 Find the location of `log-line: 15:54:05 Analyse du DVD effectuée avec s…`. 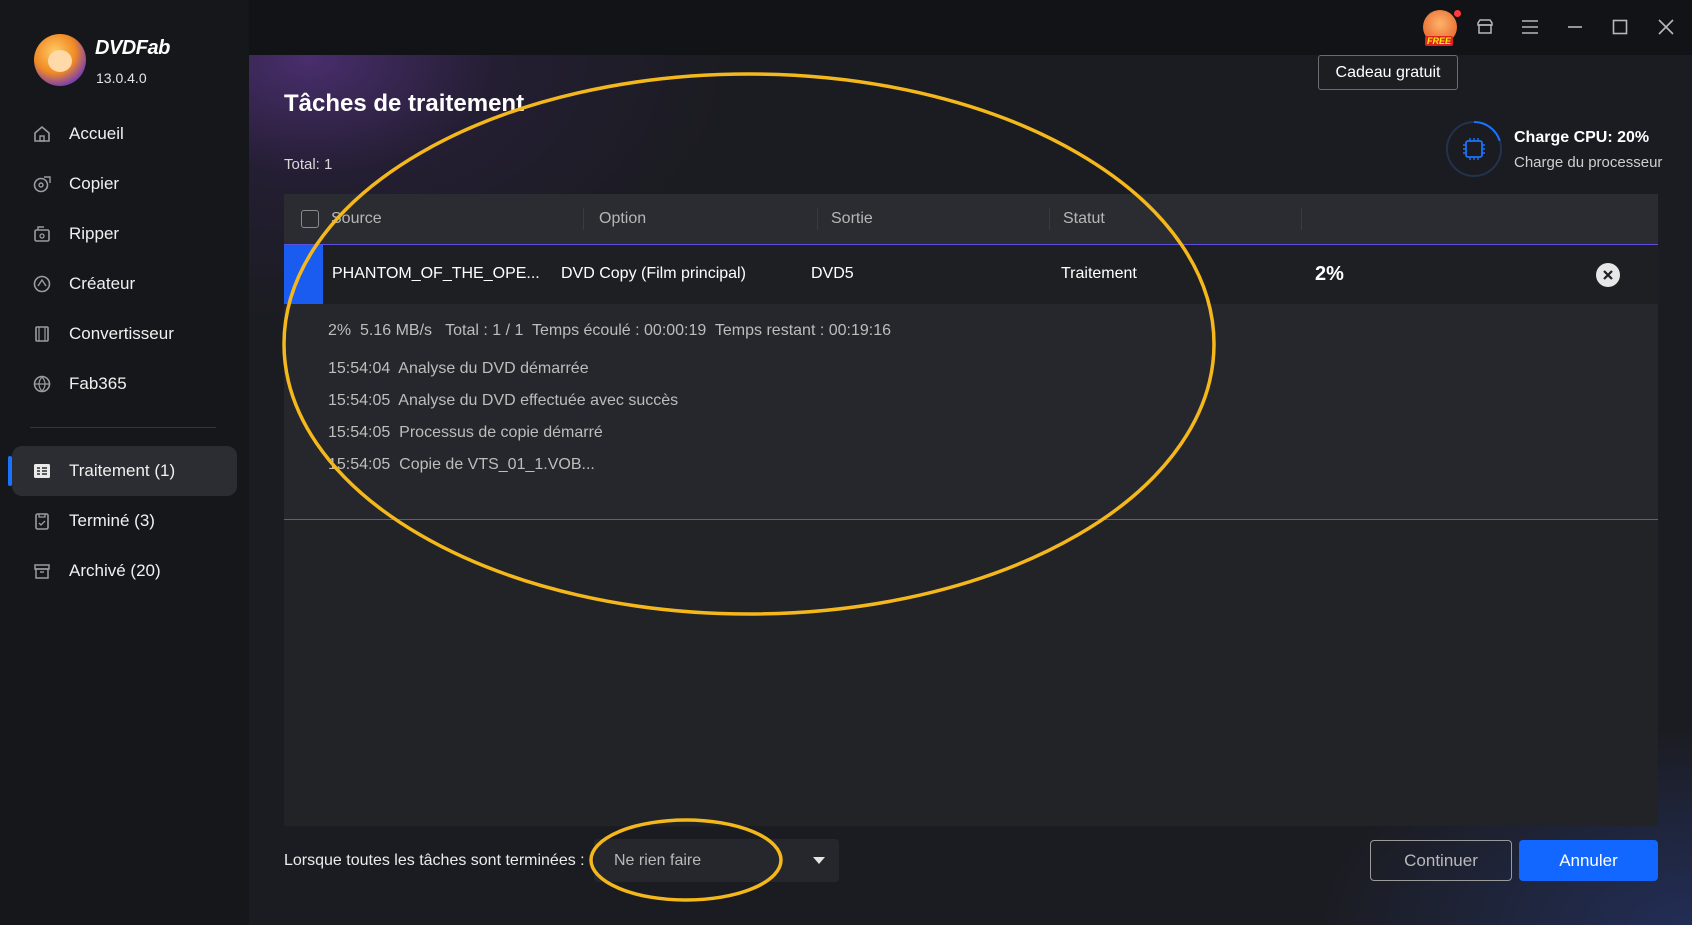

log-line: 15:54:05 Analyse du DVD effectuée avec s… is located at coordinates (503, 400).